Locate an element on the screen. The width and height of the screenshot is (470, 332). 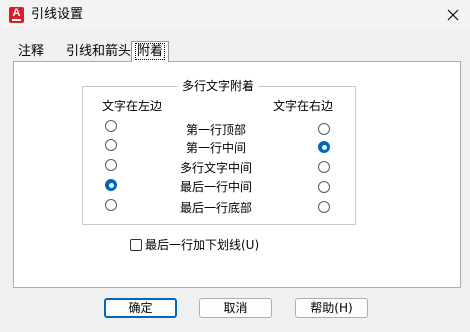
autocad-icon: A is located at coordinates (16, 15).